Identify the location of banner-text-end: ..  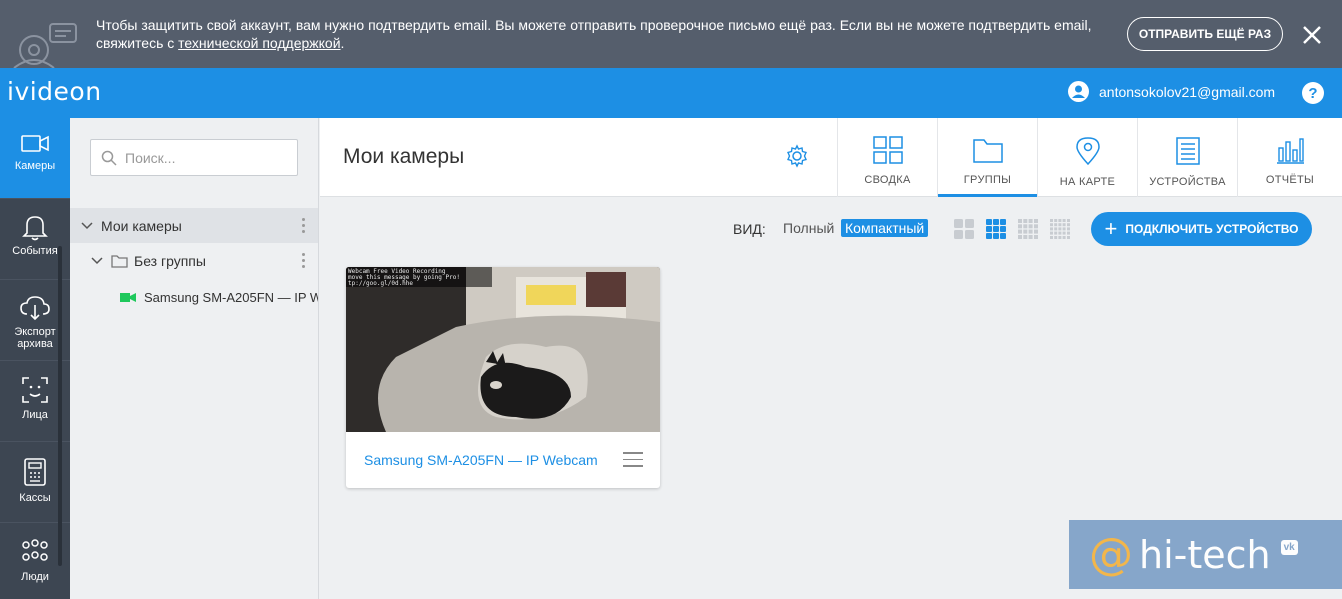
(342, 43).